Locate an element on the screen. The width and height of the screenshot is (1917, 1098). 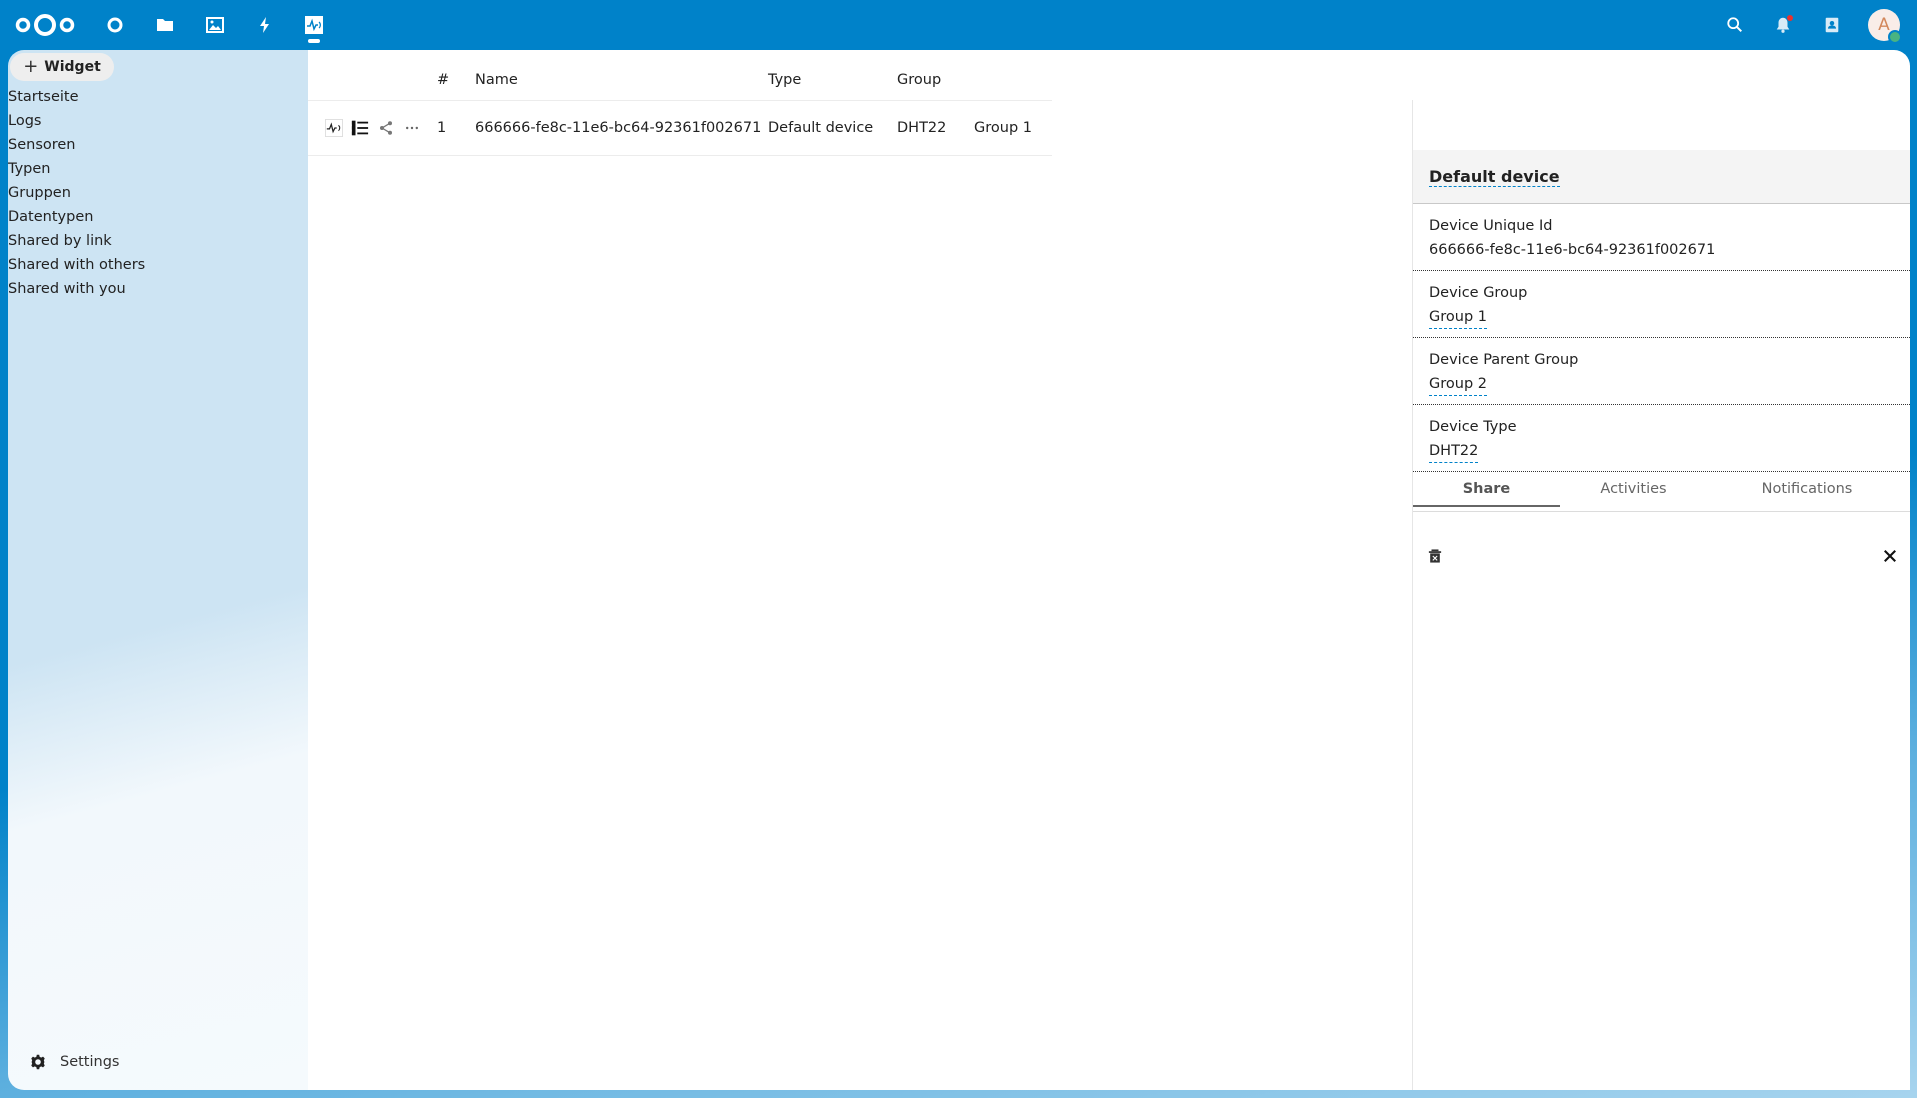
more-actions-button is located at coordinates (412, 128).